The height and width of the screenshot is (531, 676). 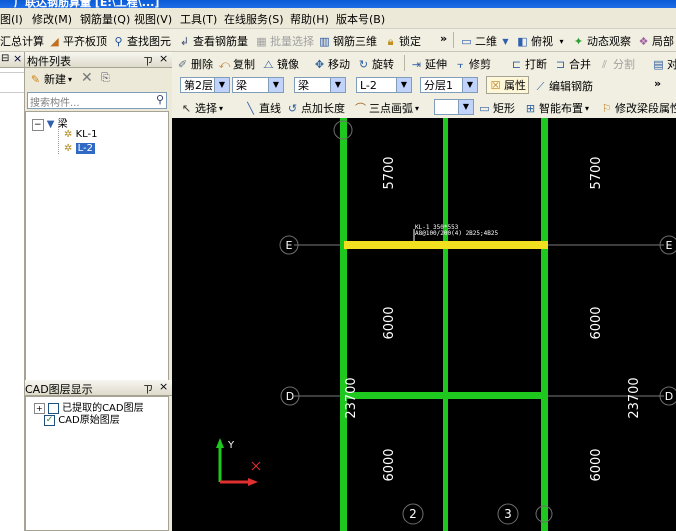 What do you see at coordinates (563, 86) in the screenshot?
I see `edit-rebar-button: ⟋ 编辑钢筋` at bounding box center [563, 86].